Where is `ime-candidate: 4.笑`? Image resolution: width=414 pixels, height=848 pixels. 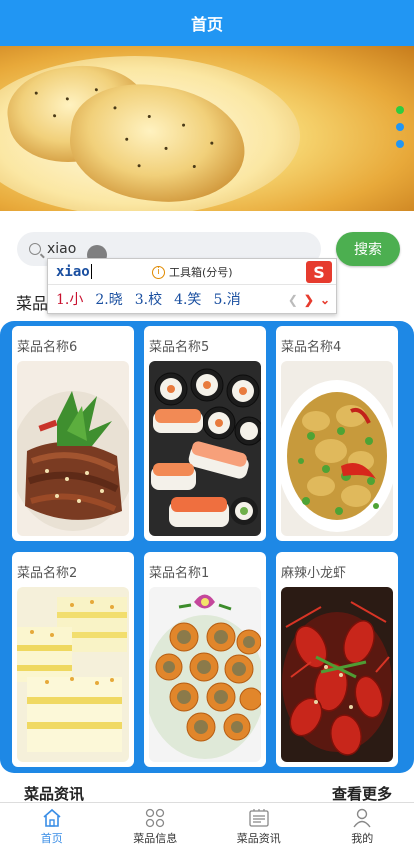 ime-candidate: 4.笑 is located at coordinates (187, 299).